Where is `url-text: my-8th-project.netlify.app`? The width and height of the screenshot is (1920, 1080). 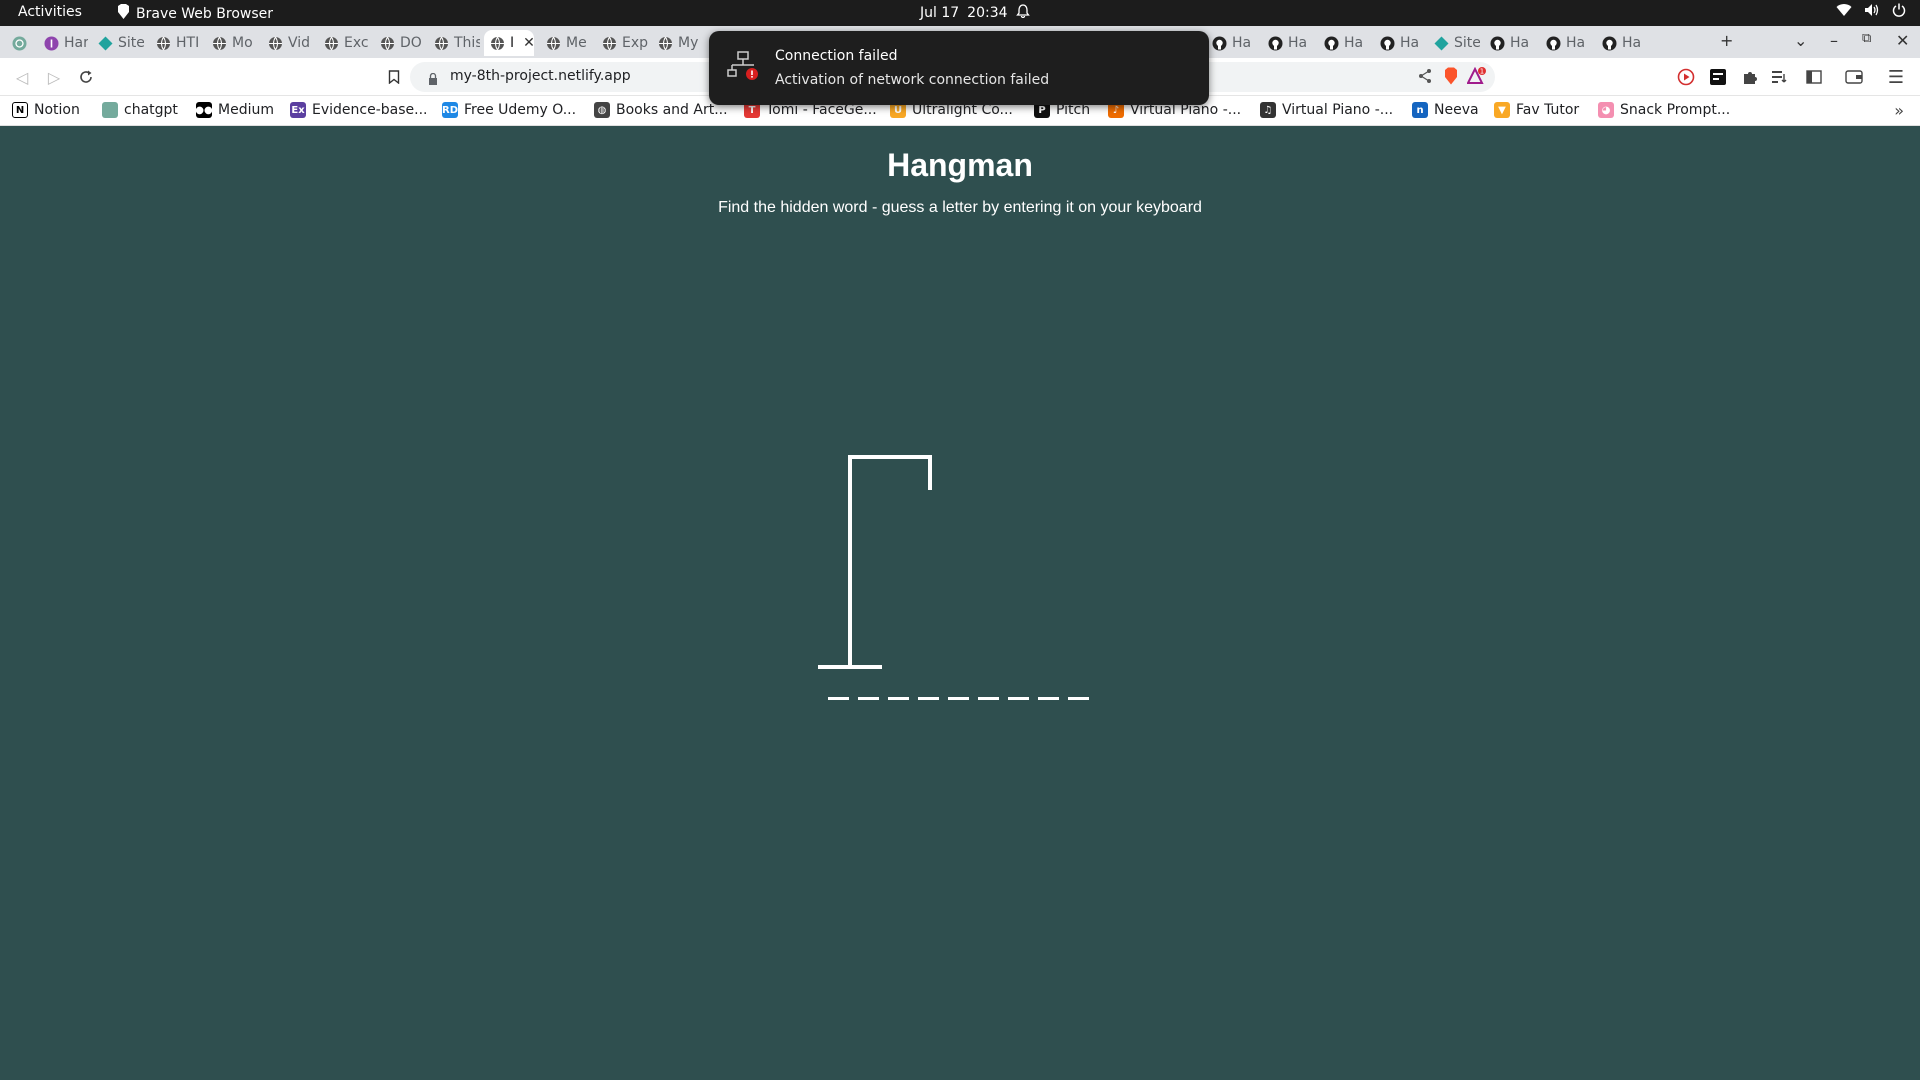
url-text: my-8th-project.netlify.app is located at coordinates (540, 76).